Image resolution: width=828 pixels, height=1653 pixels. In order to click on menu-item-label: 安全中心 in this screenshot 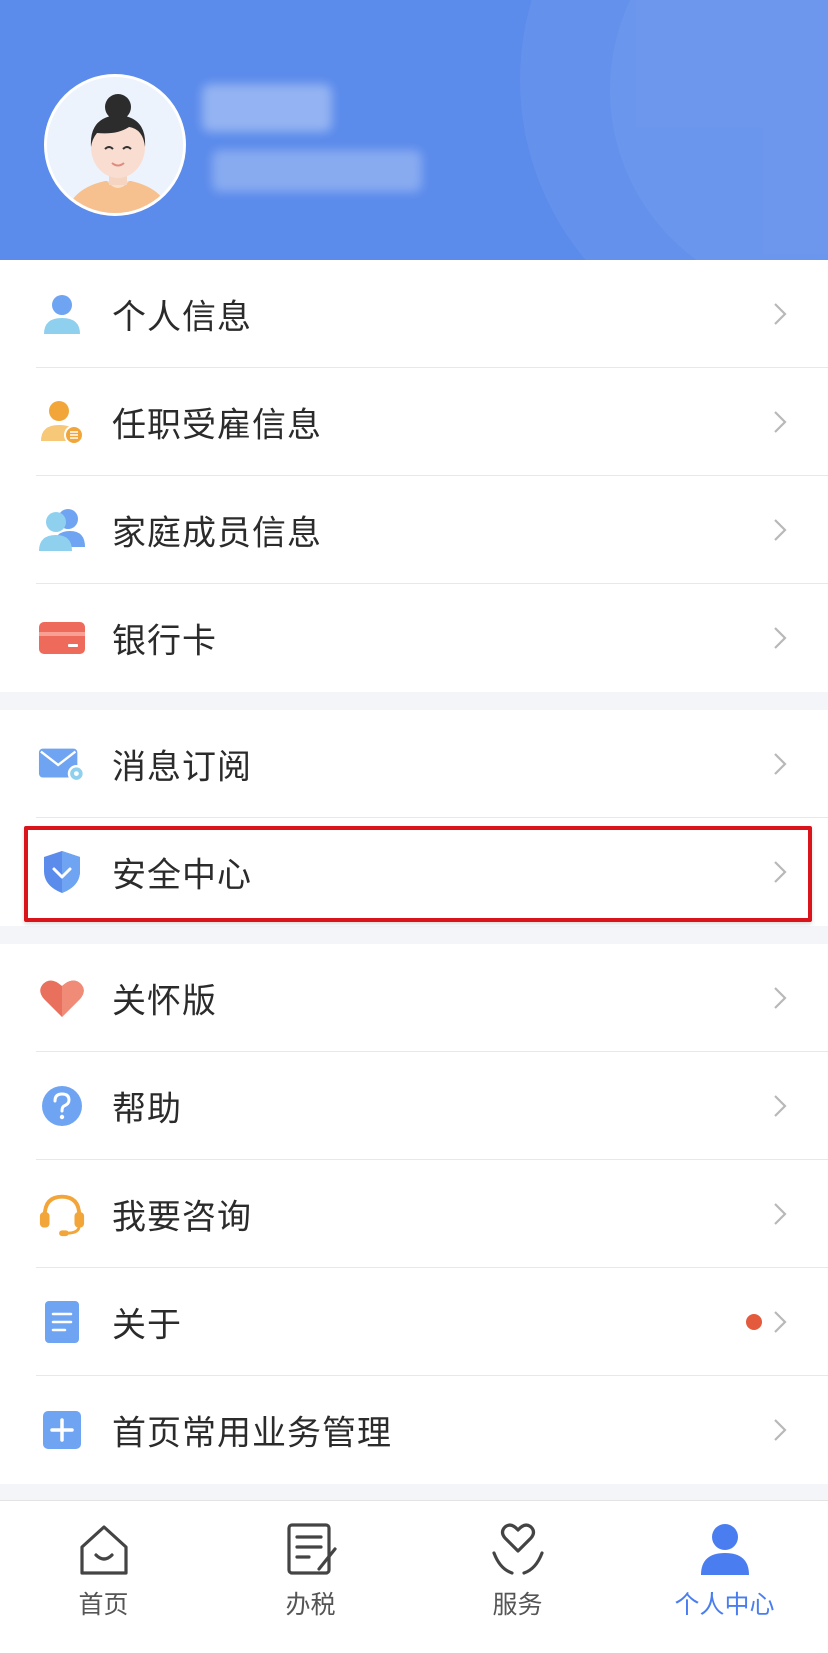, I will do `click(182, 875)`.